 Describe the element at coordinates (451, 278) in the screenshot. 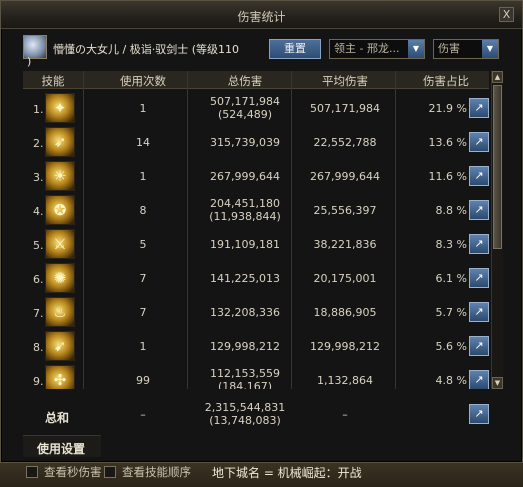

I see `damage-share-cell: 6.1 %` at that location.